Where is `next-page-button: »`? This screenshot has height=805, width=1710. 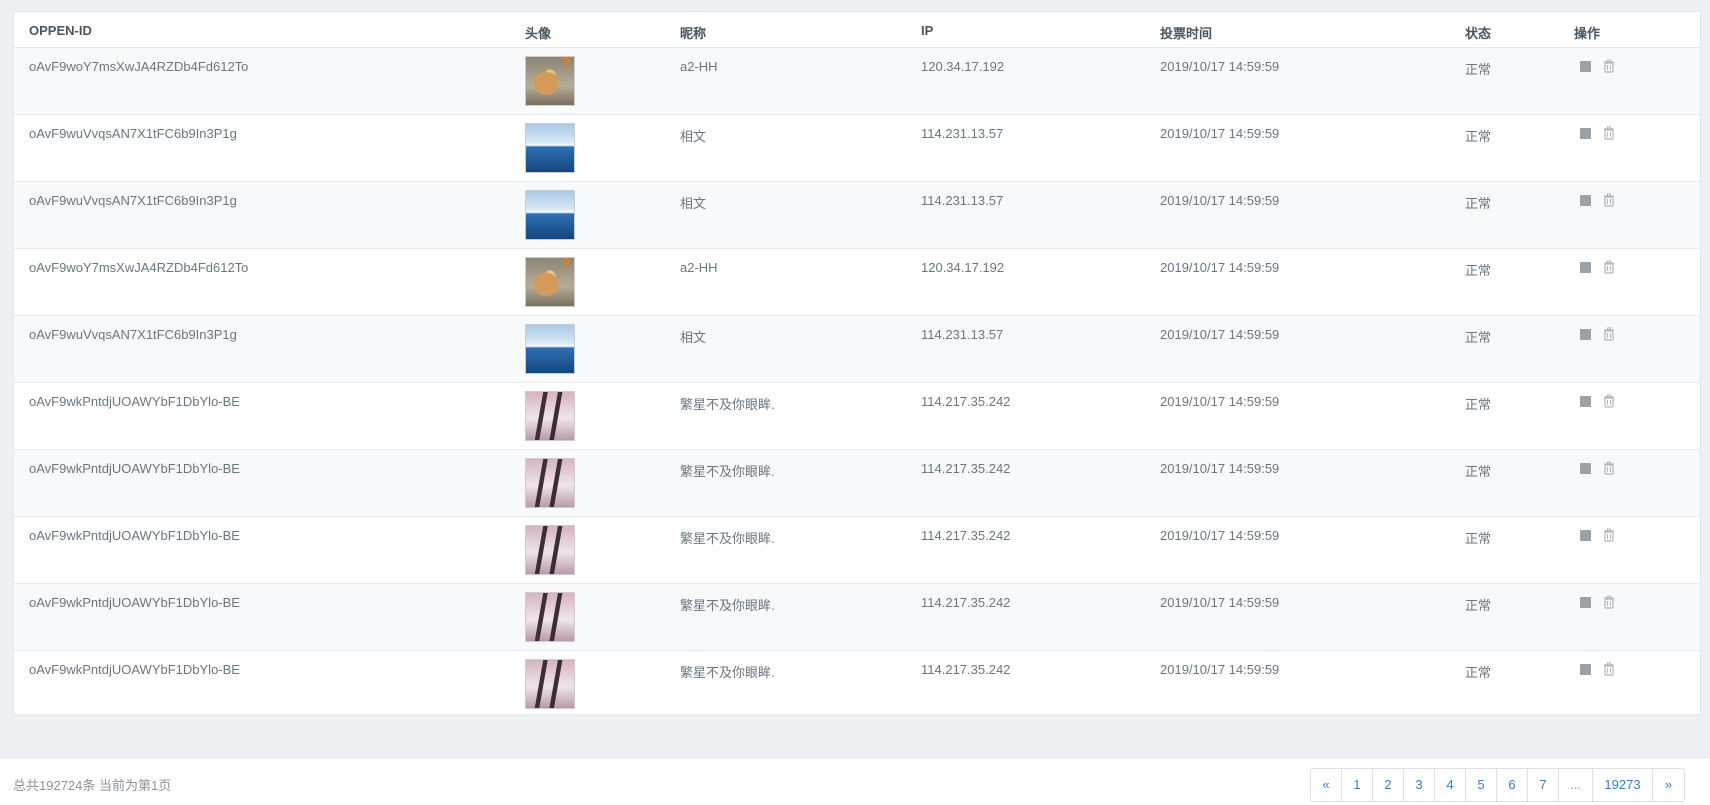
next-page-button: » is located at coordinates (1668, 785).